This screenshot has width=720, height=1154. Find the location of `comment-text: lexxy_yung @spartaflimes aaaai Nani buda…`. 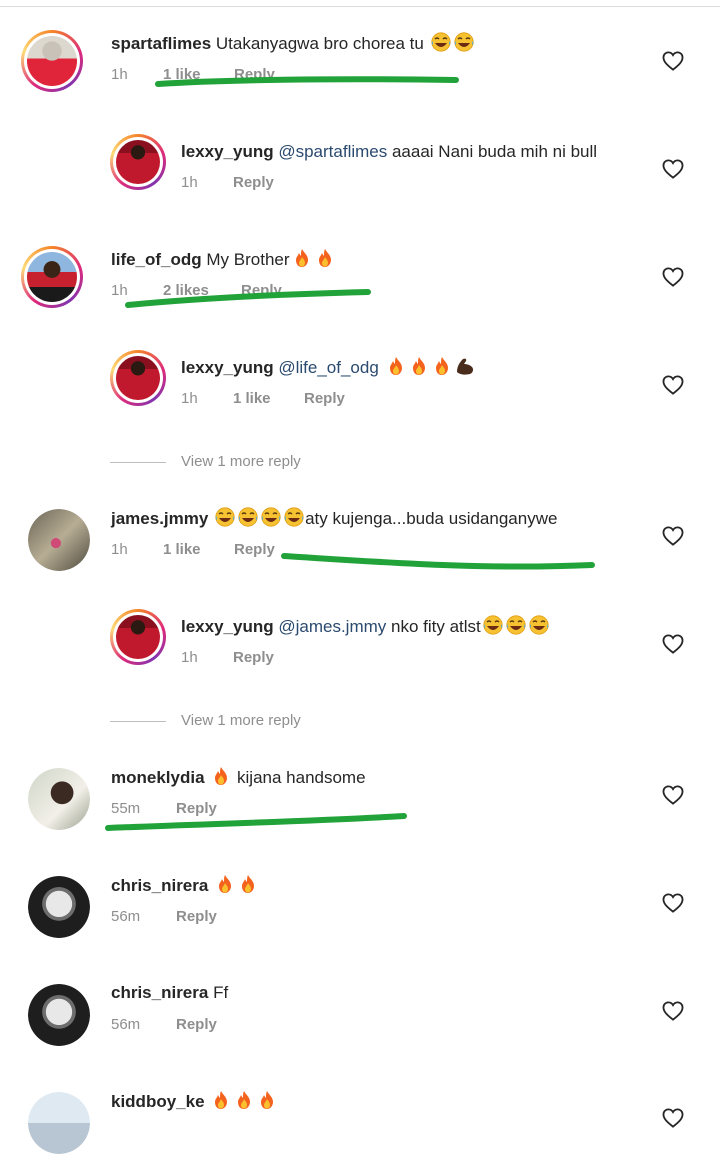

comment-text: lexxy_yung @spartaflimes aaaai Nani buda… is located at coordinates (389, 152).